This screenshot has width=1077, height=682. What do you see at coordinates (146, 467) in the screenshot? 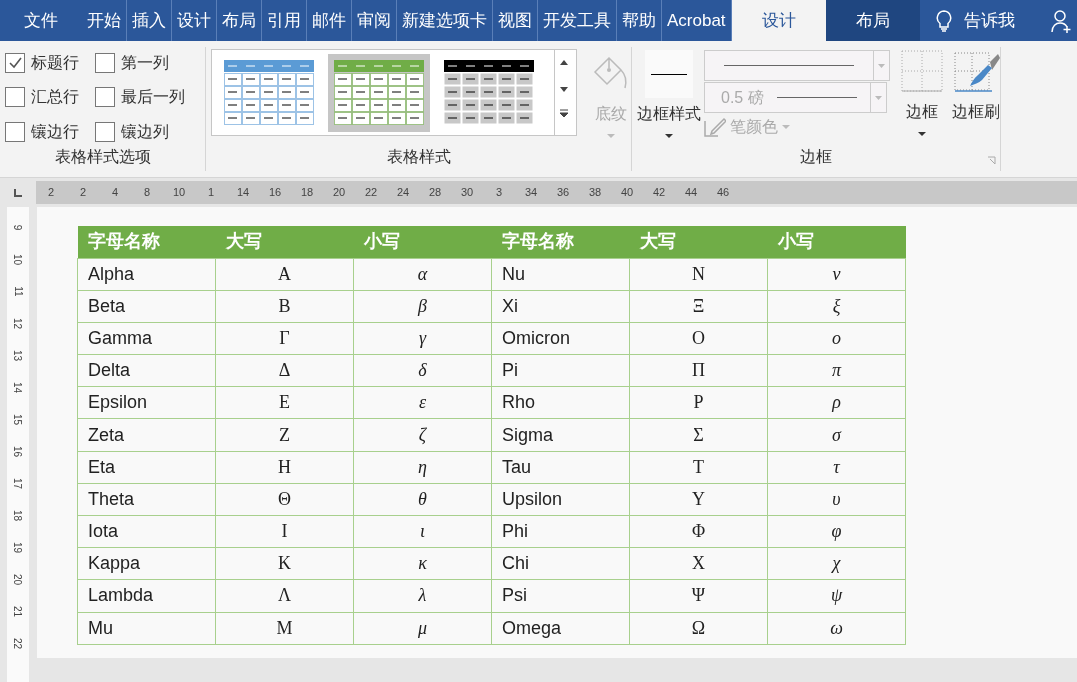
I see `table-cell: Eta` at bounding box center [146, 467].